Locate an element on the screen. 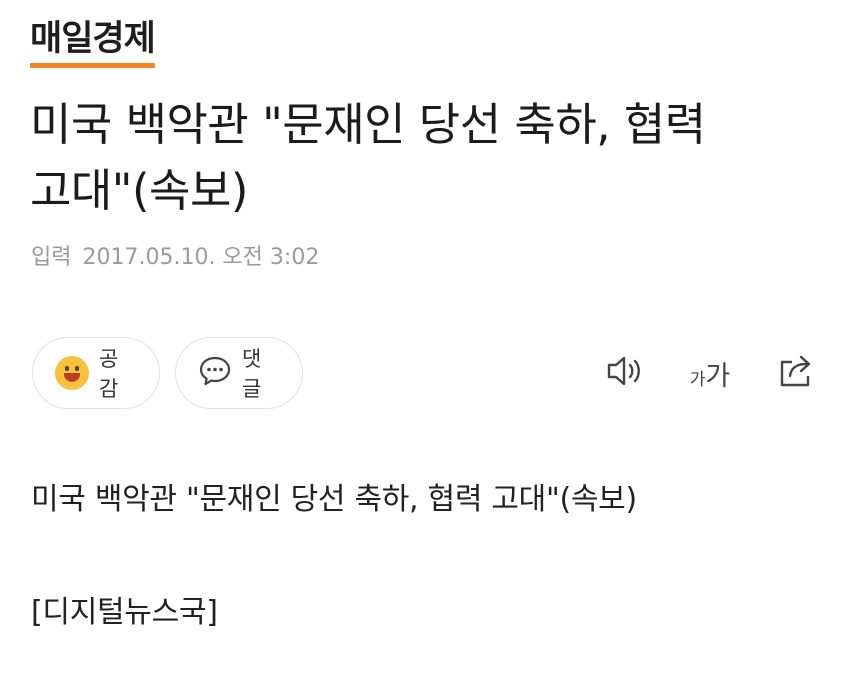 This screenshot has height=682, width=850. speaker-icon is located at coordinates (626, 373).